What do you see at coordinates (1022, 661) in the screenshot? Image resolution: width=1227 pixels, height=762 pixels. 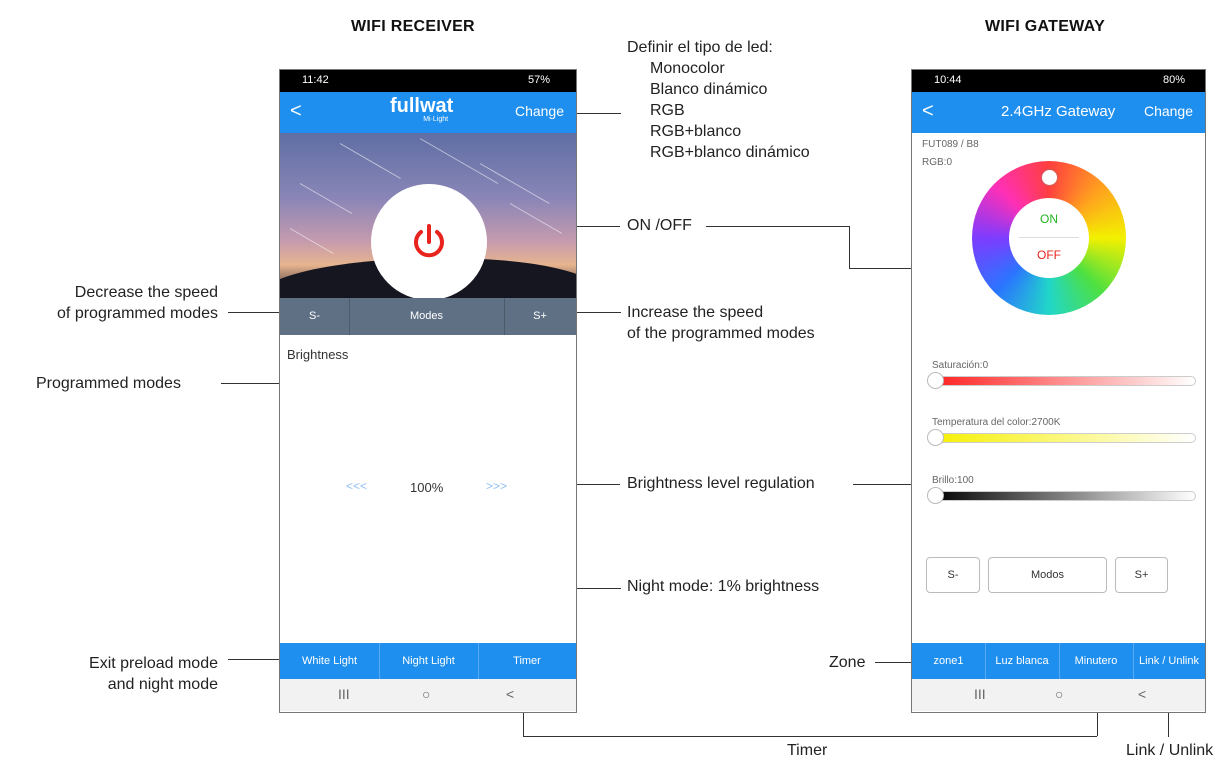 I see `white-light-tab: Luz blanca` at bounding box center [1022, 661].